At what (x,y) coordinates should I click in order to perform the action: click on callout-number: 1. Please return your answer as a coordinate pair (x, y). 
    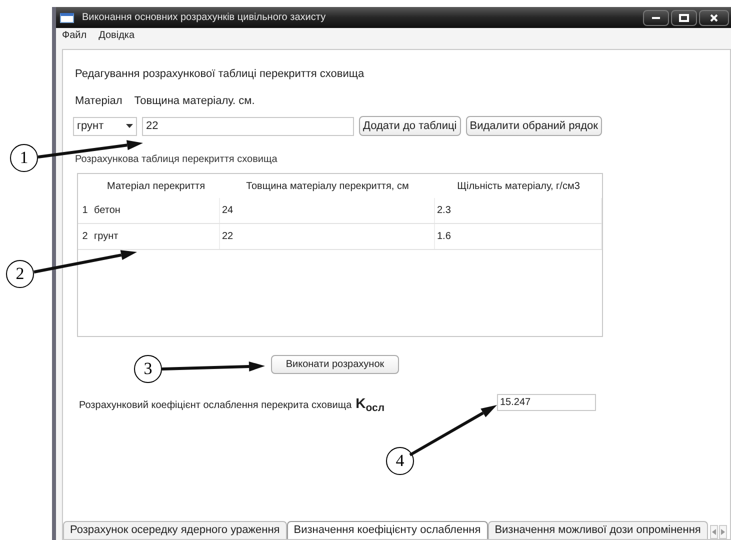
    Looking at the image, I should click on (24, 158).